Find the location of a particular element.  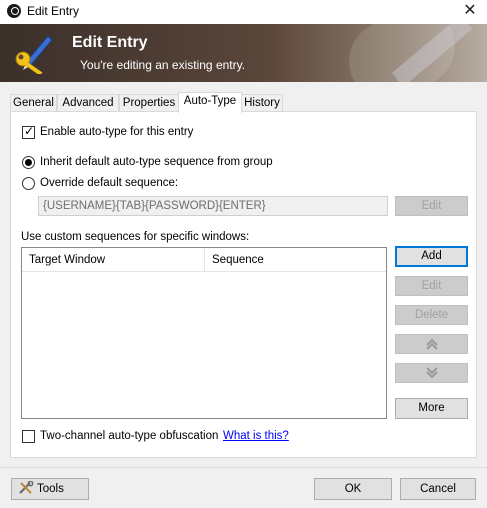

enable-auto-type-checkbox is located at coordinates (28, 131).